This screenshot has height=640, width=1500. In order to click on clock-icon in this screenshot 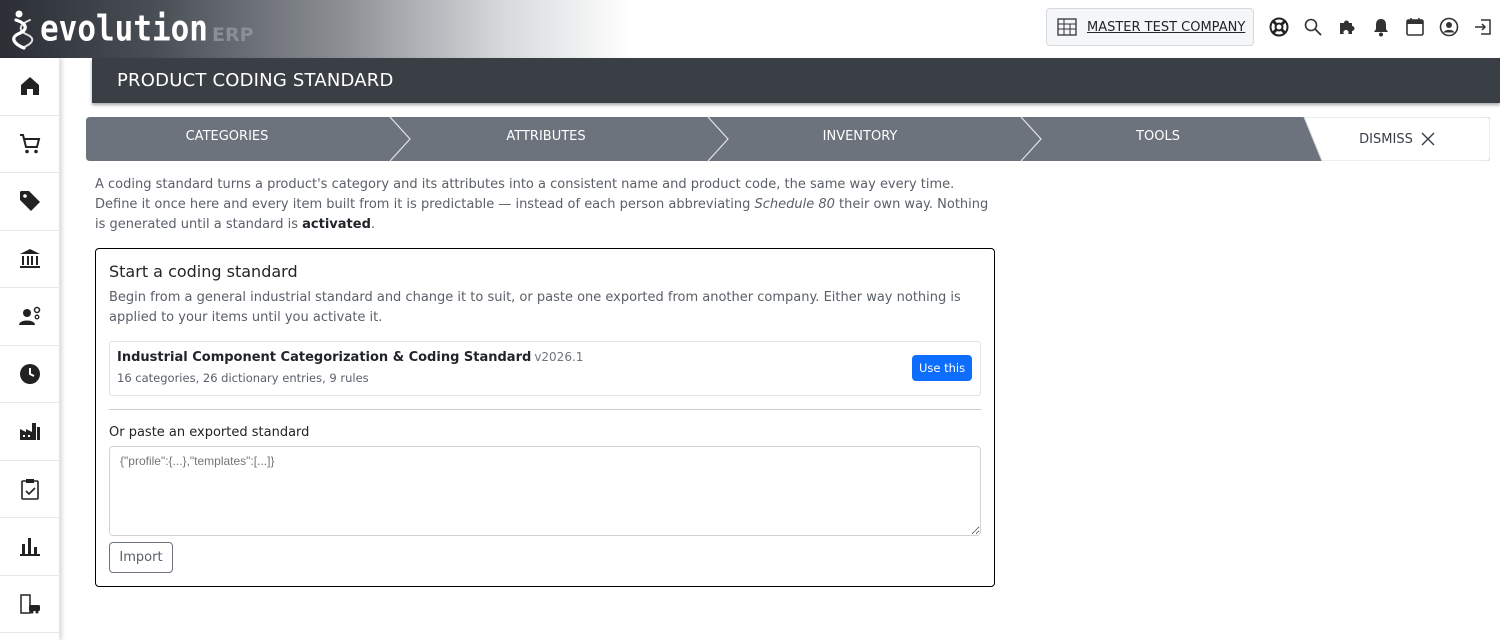, I will do `click(30, 373)`.